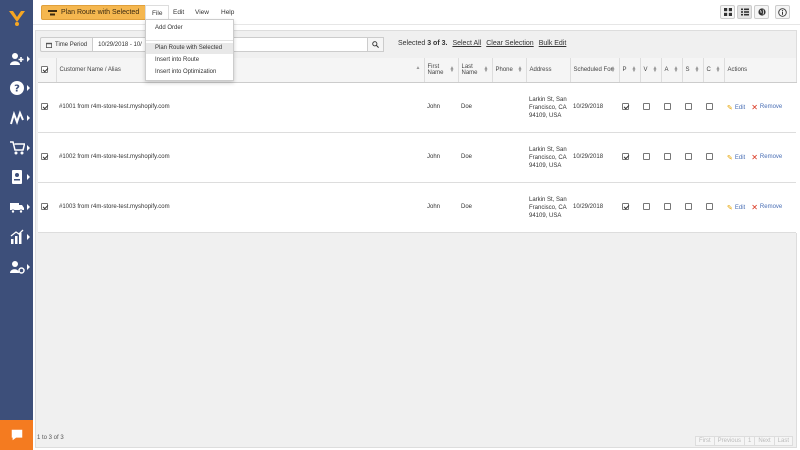  Describe the element at coordinates (157, 12) in the screenshot. I see `menu-file: File` at that location.